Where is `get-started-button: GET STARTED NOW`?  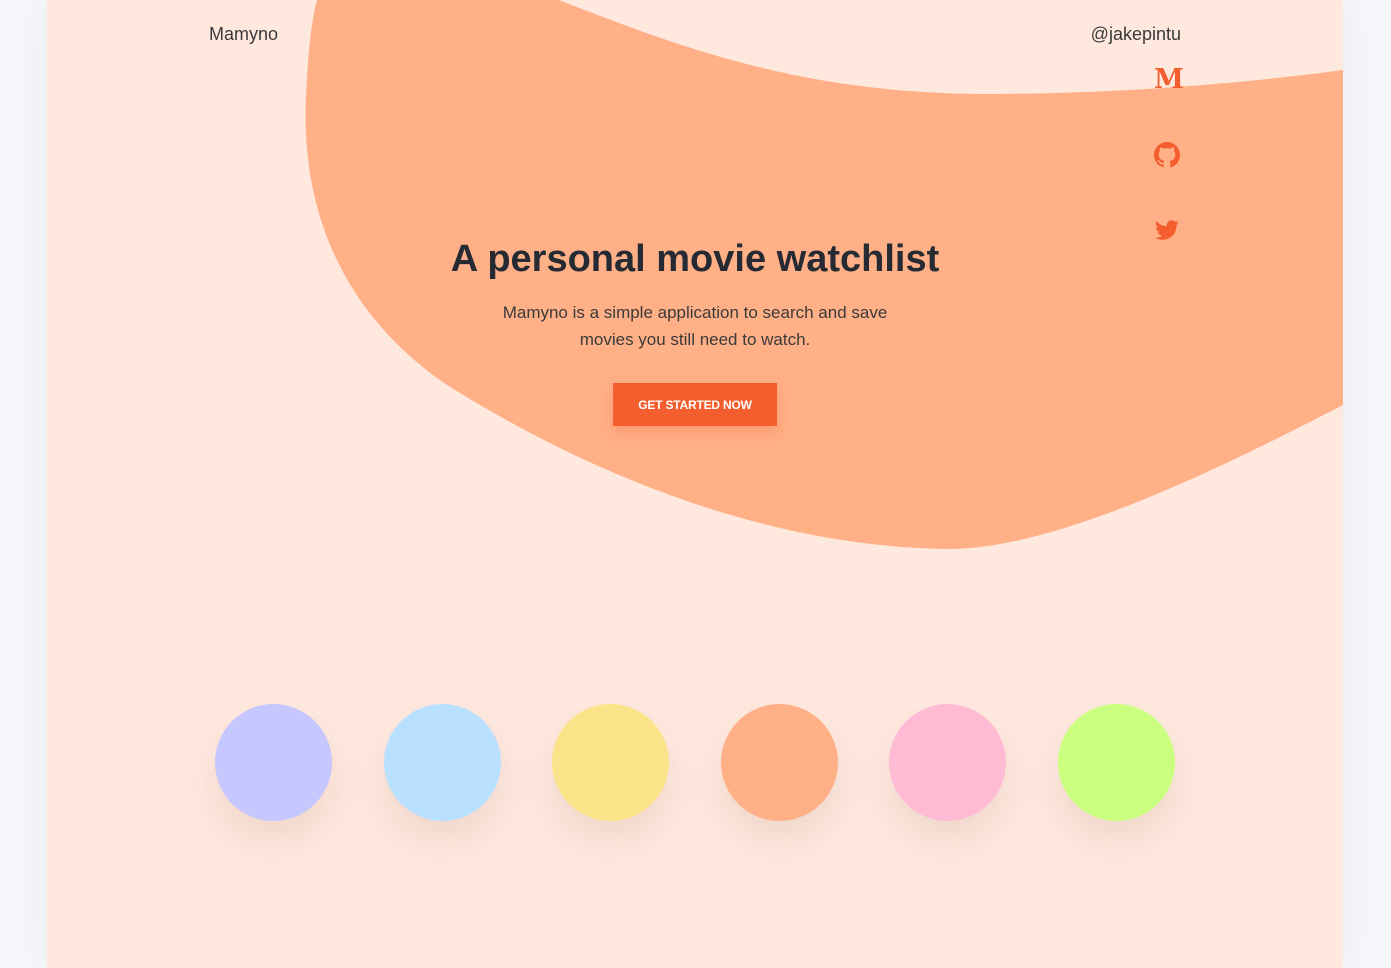 get-started-button: GET STARTED NOW is located at coordinates (695, 404).